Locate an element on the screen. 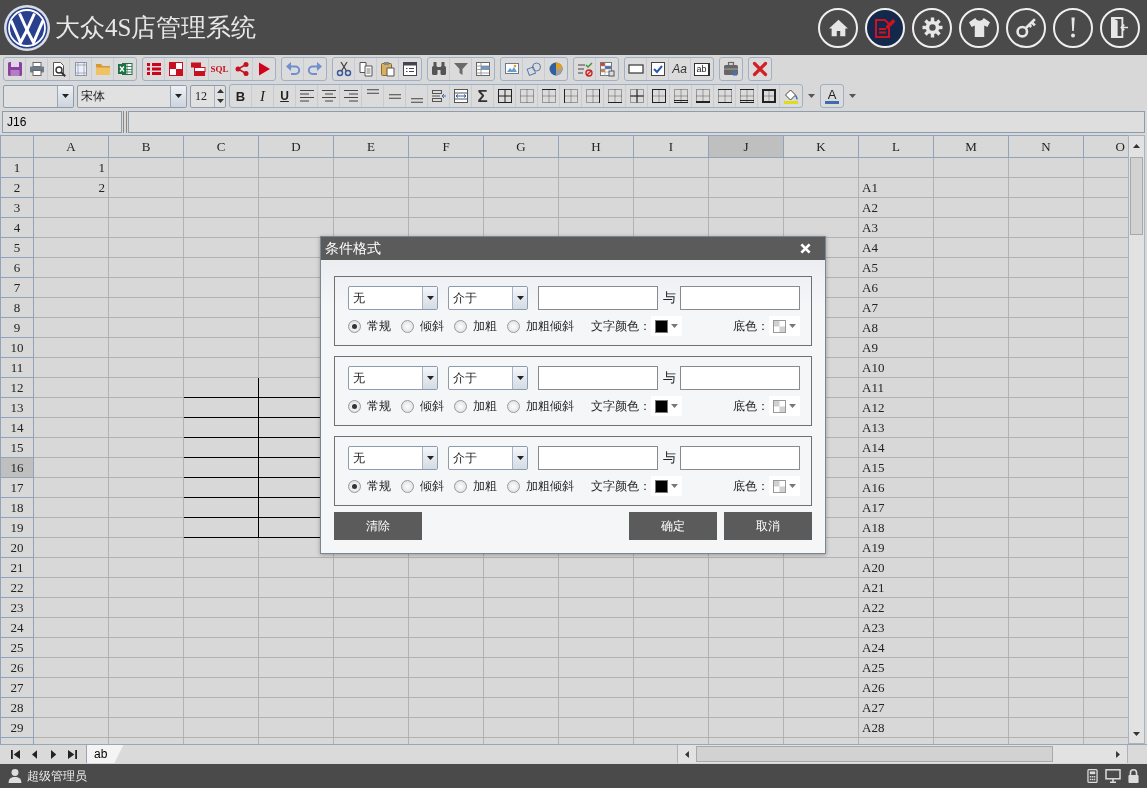 This screenshot has width=1147, height=788. row-header: 24 is located at coordinates (17, 627).